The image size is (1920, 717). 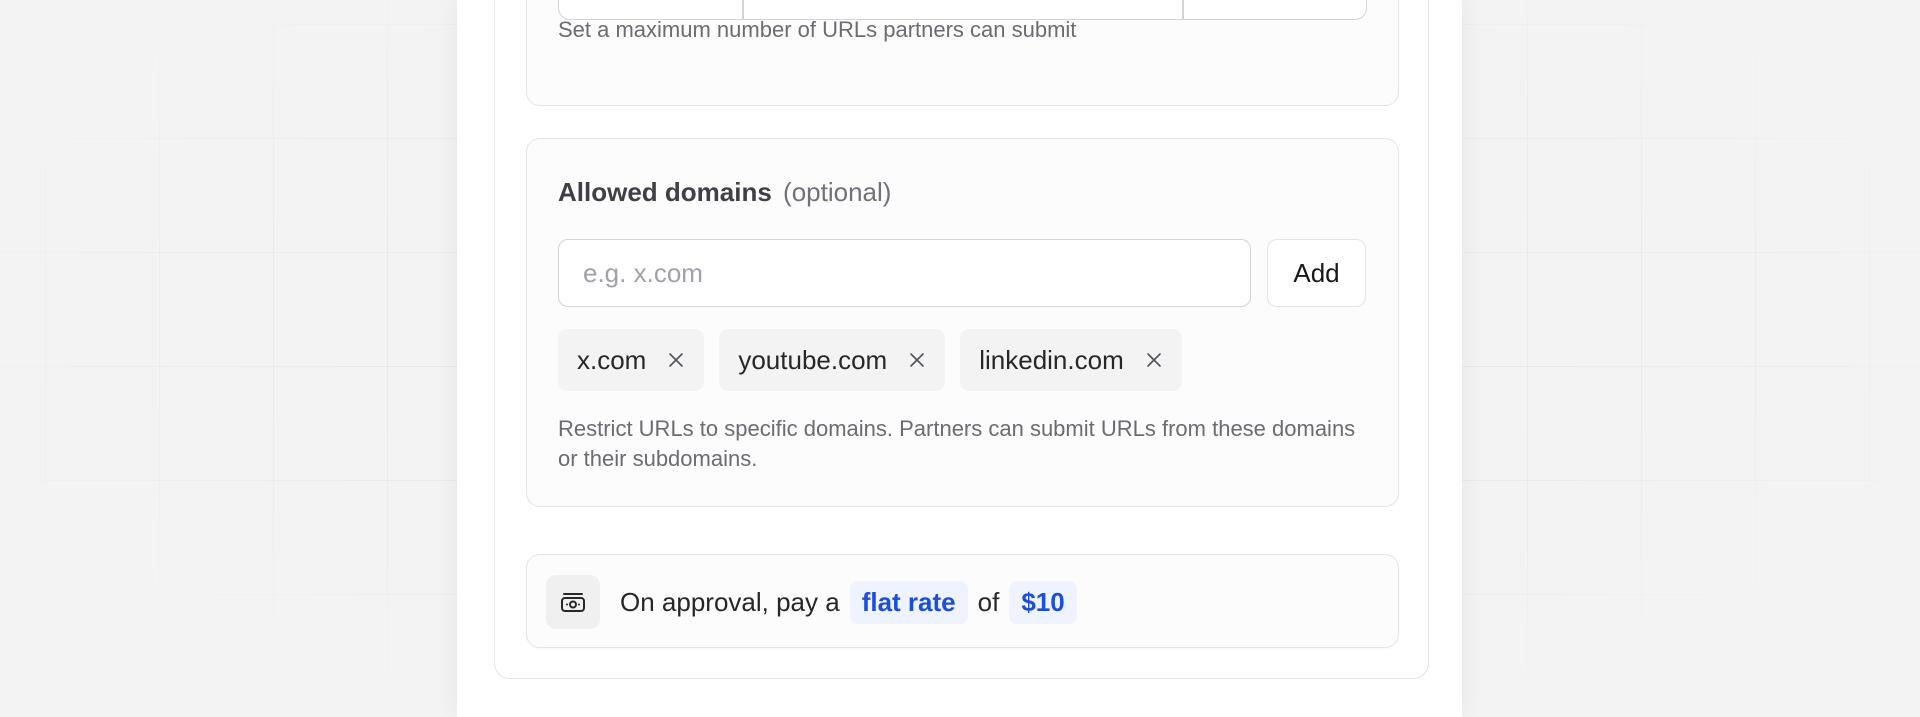 What do you see at coordinates (1316, 273) in the screenshot?
I see `add-domain-button: Add` at bounding box center [1316, 273].